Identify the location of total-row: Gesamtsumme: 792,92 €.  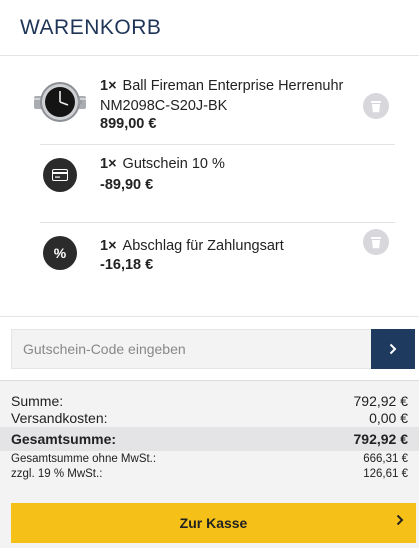
(209, 439).